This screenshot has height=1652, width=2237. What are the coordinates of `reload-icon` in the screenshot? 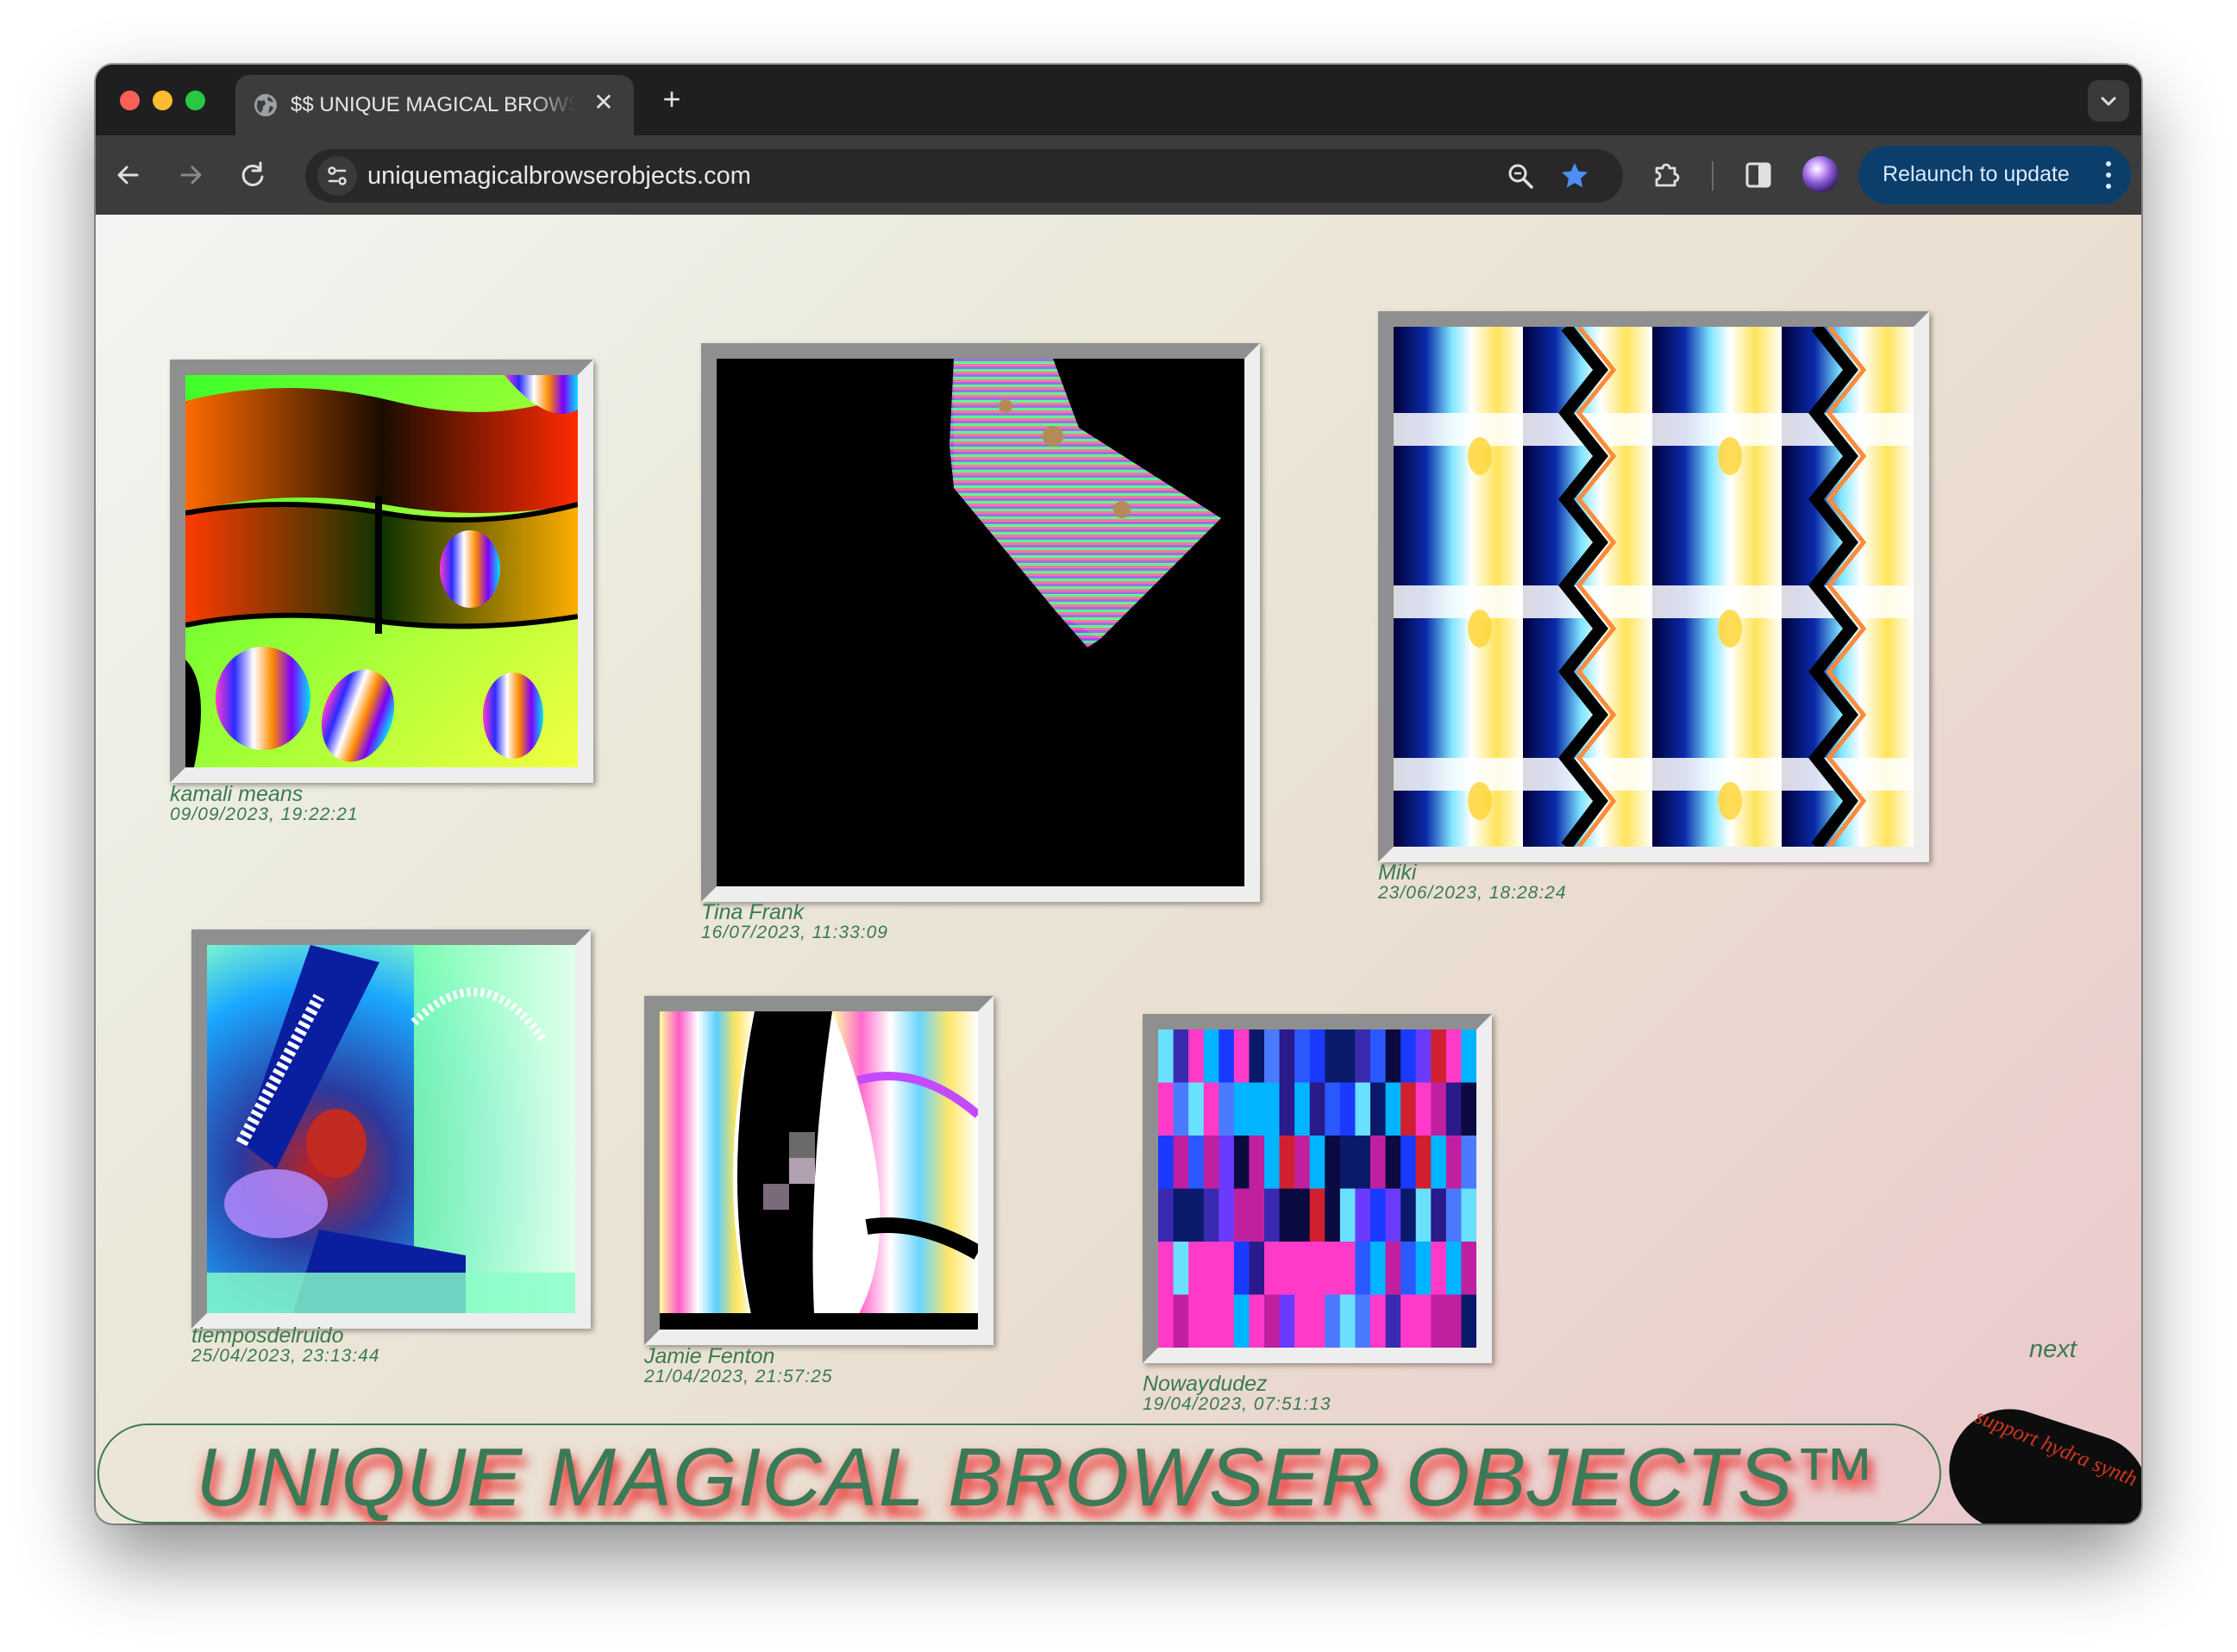 It's located at (253, 173).